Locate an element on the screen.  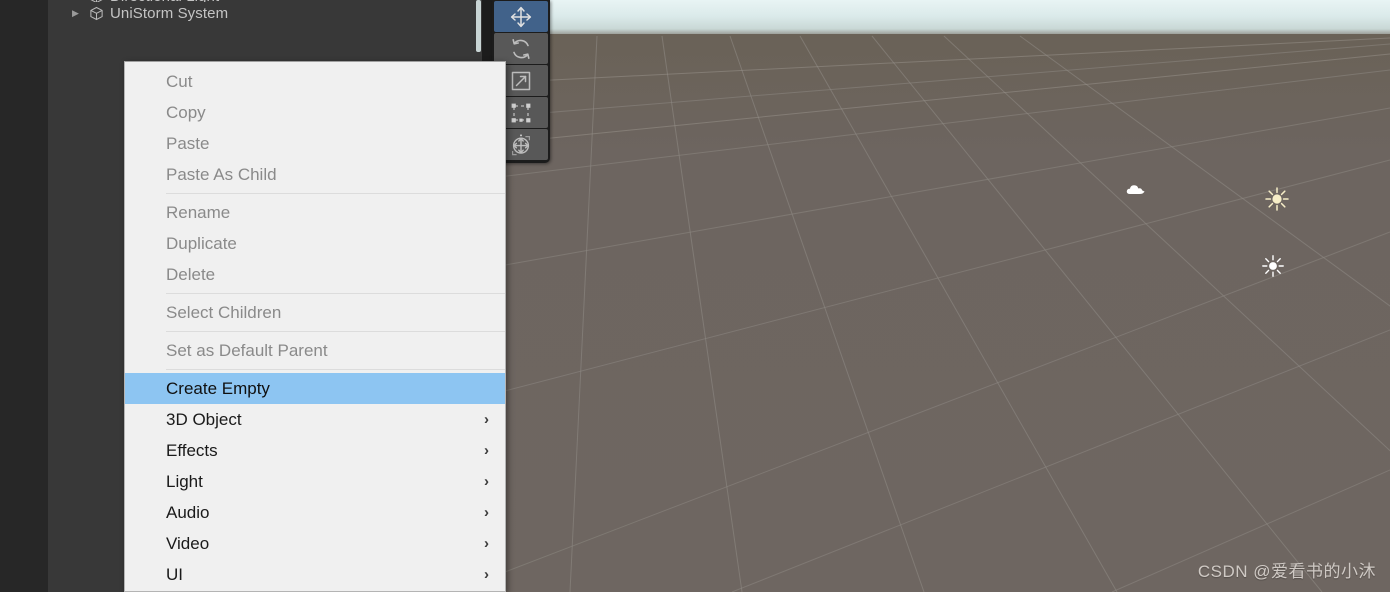
hierarchy-item-unistorm-system: ▶ UniStorm System is located at coordinates (265, 13).